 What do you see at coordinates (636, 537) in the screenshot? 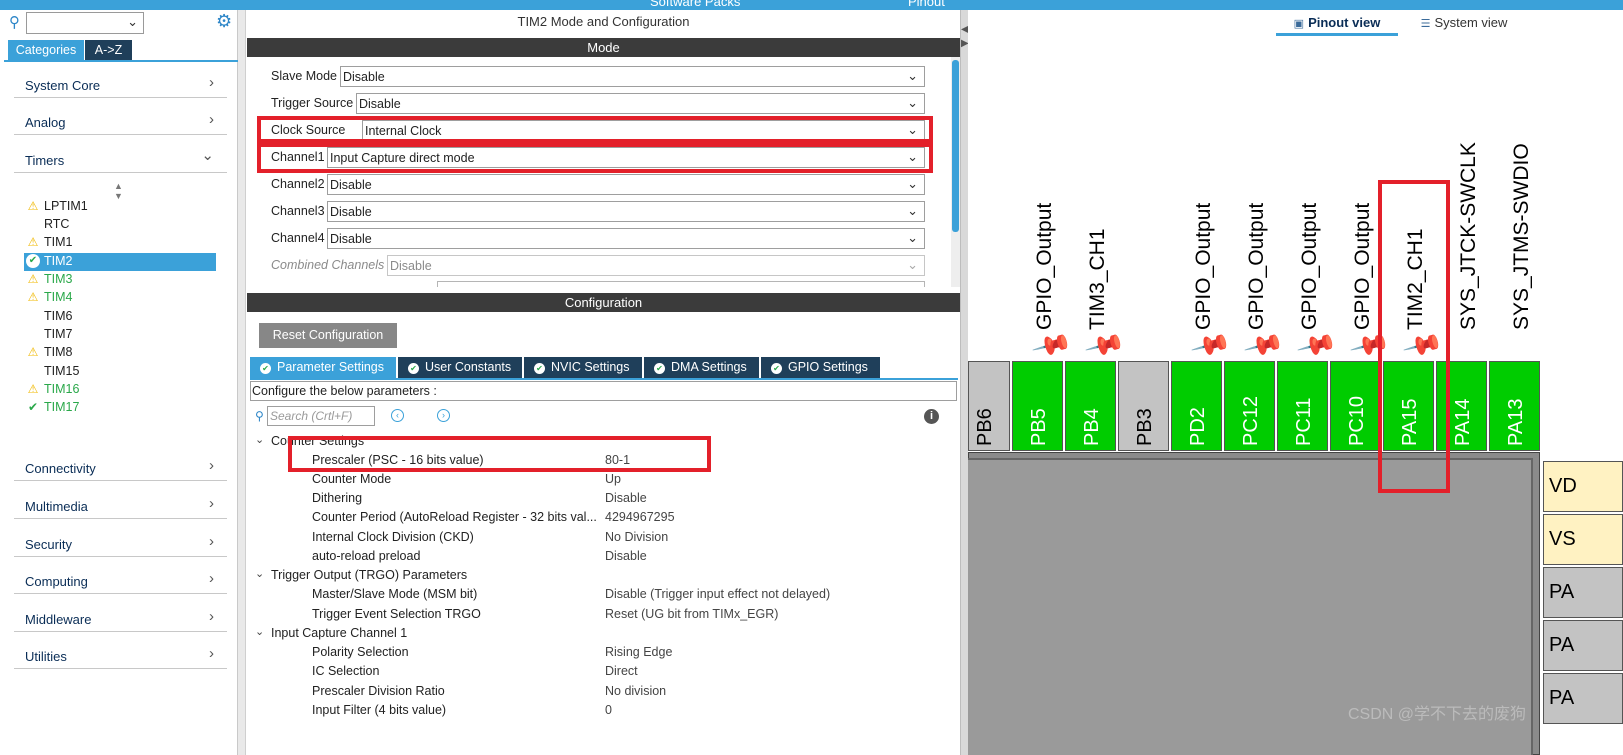
I see `param-value: No Division` at bounding box center [636, 537].